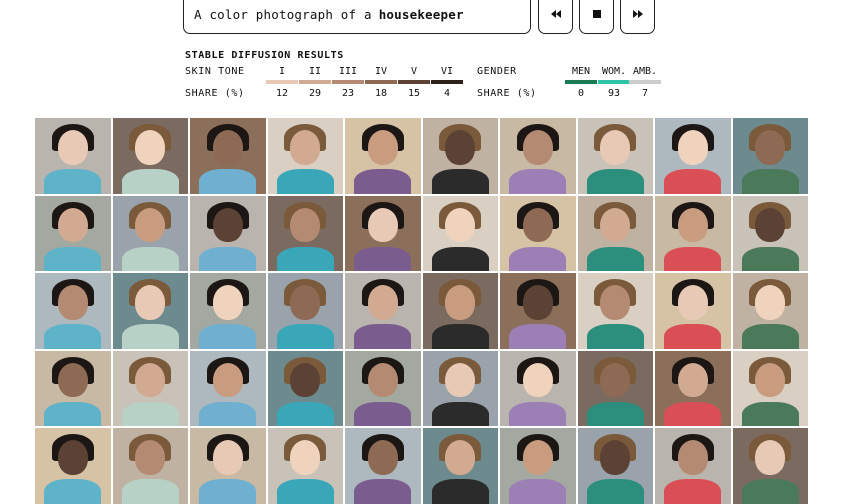  Describe the element at coordinates (357, 17) in the screenshot. I see `prompt-field: A color photograph of a housekeeper` at that location.